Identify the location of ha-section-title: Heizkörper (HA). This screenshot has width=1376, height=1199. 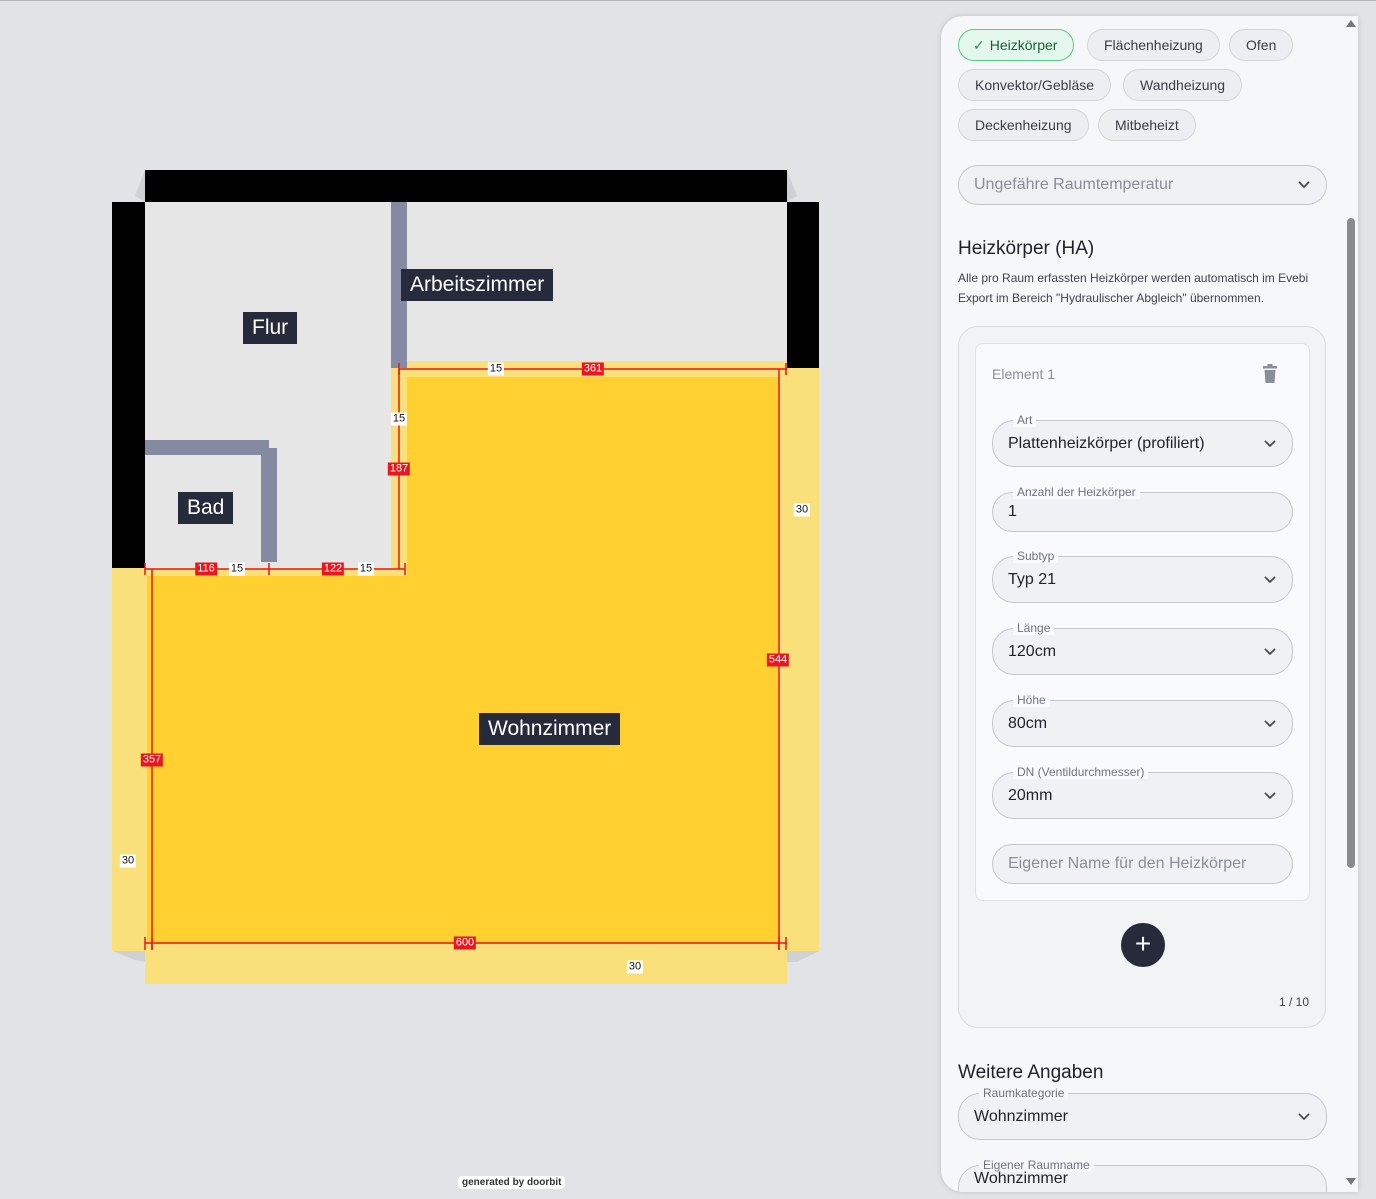
(1026, 248).